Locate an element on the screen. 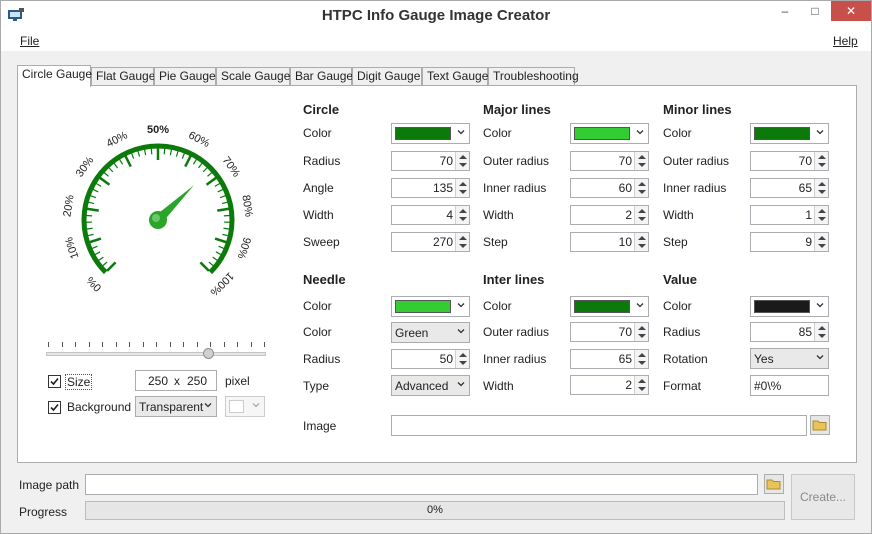 Image resolution: width=872 pixels, height=534 pixels. value-format-input: #0\% is located at coordinates (789, 385).